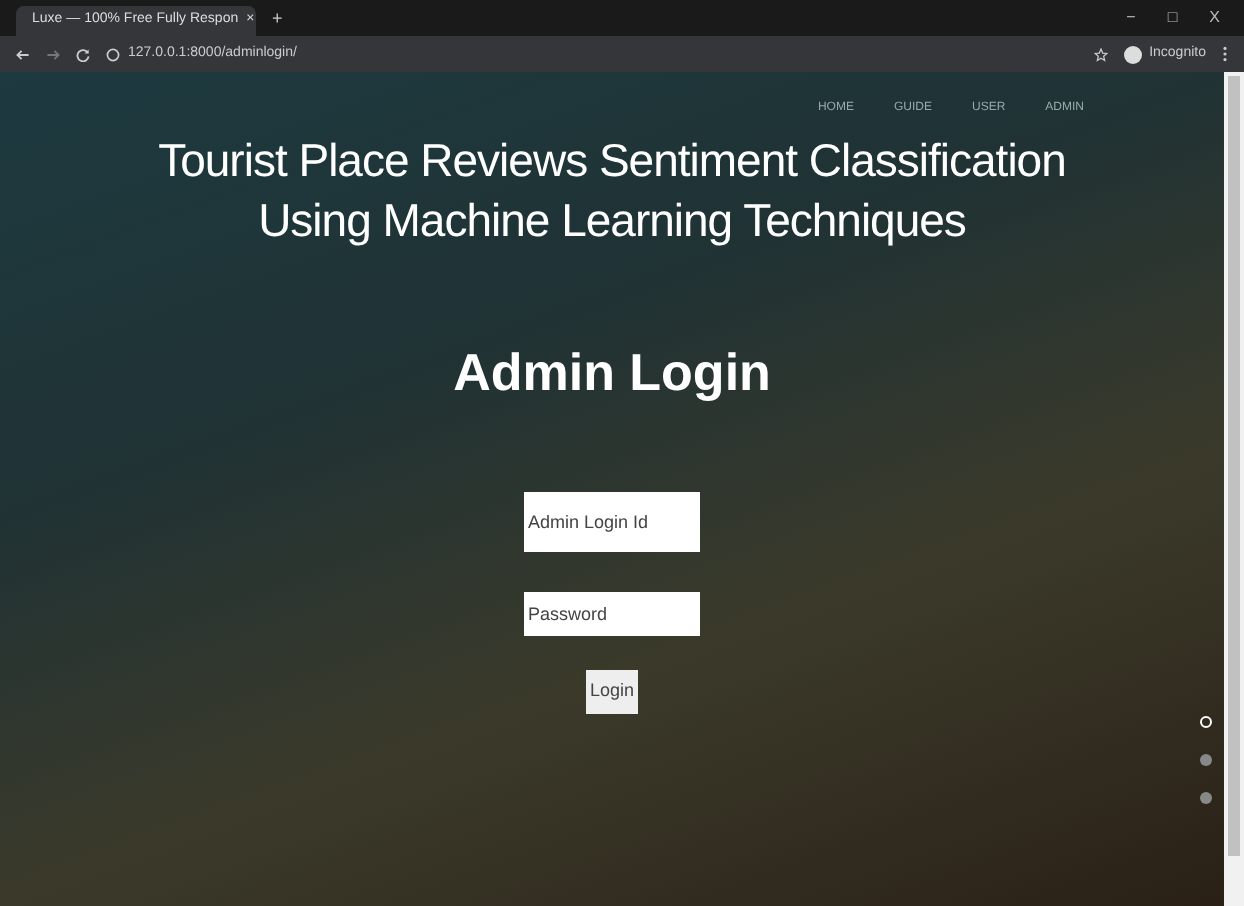  I want to click on input-field: Password, so click(612, 614).